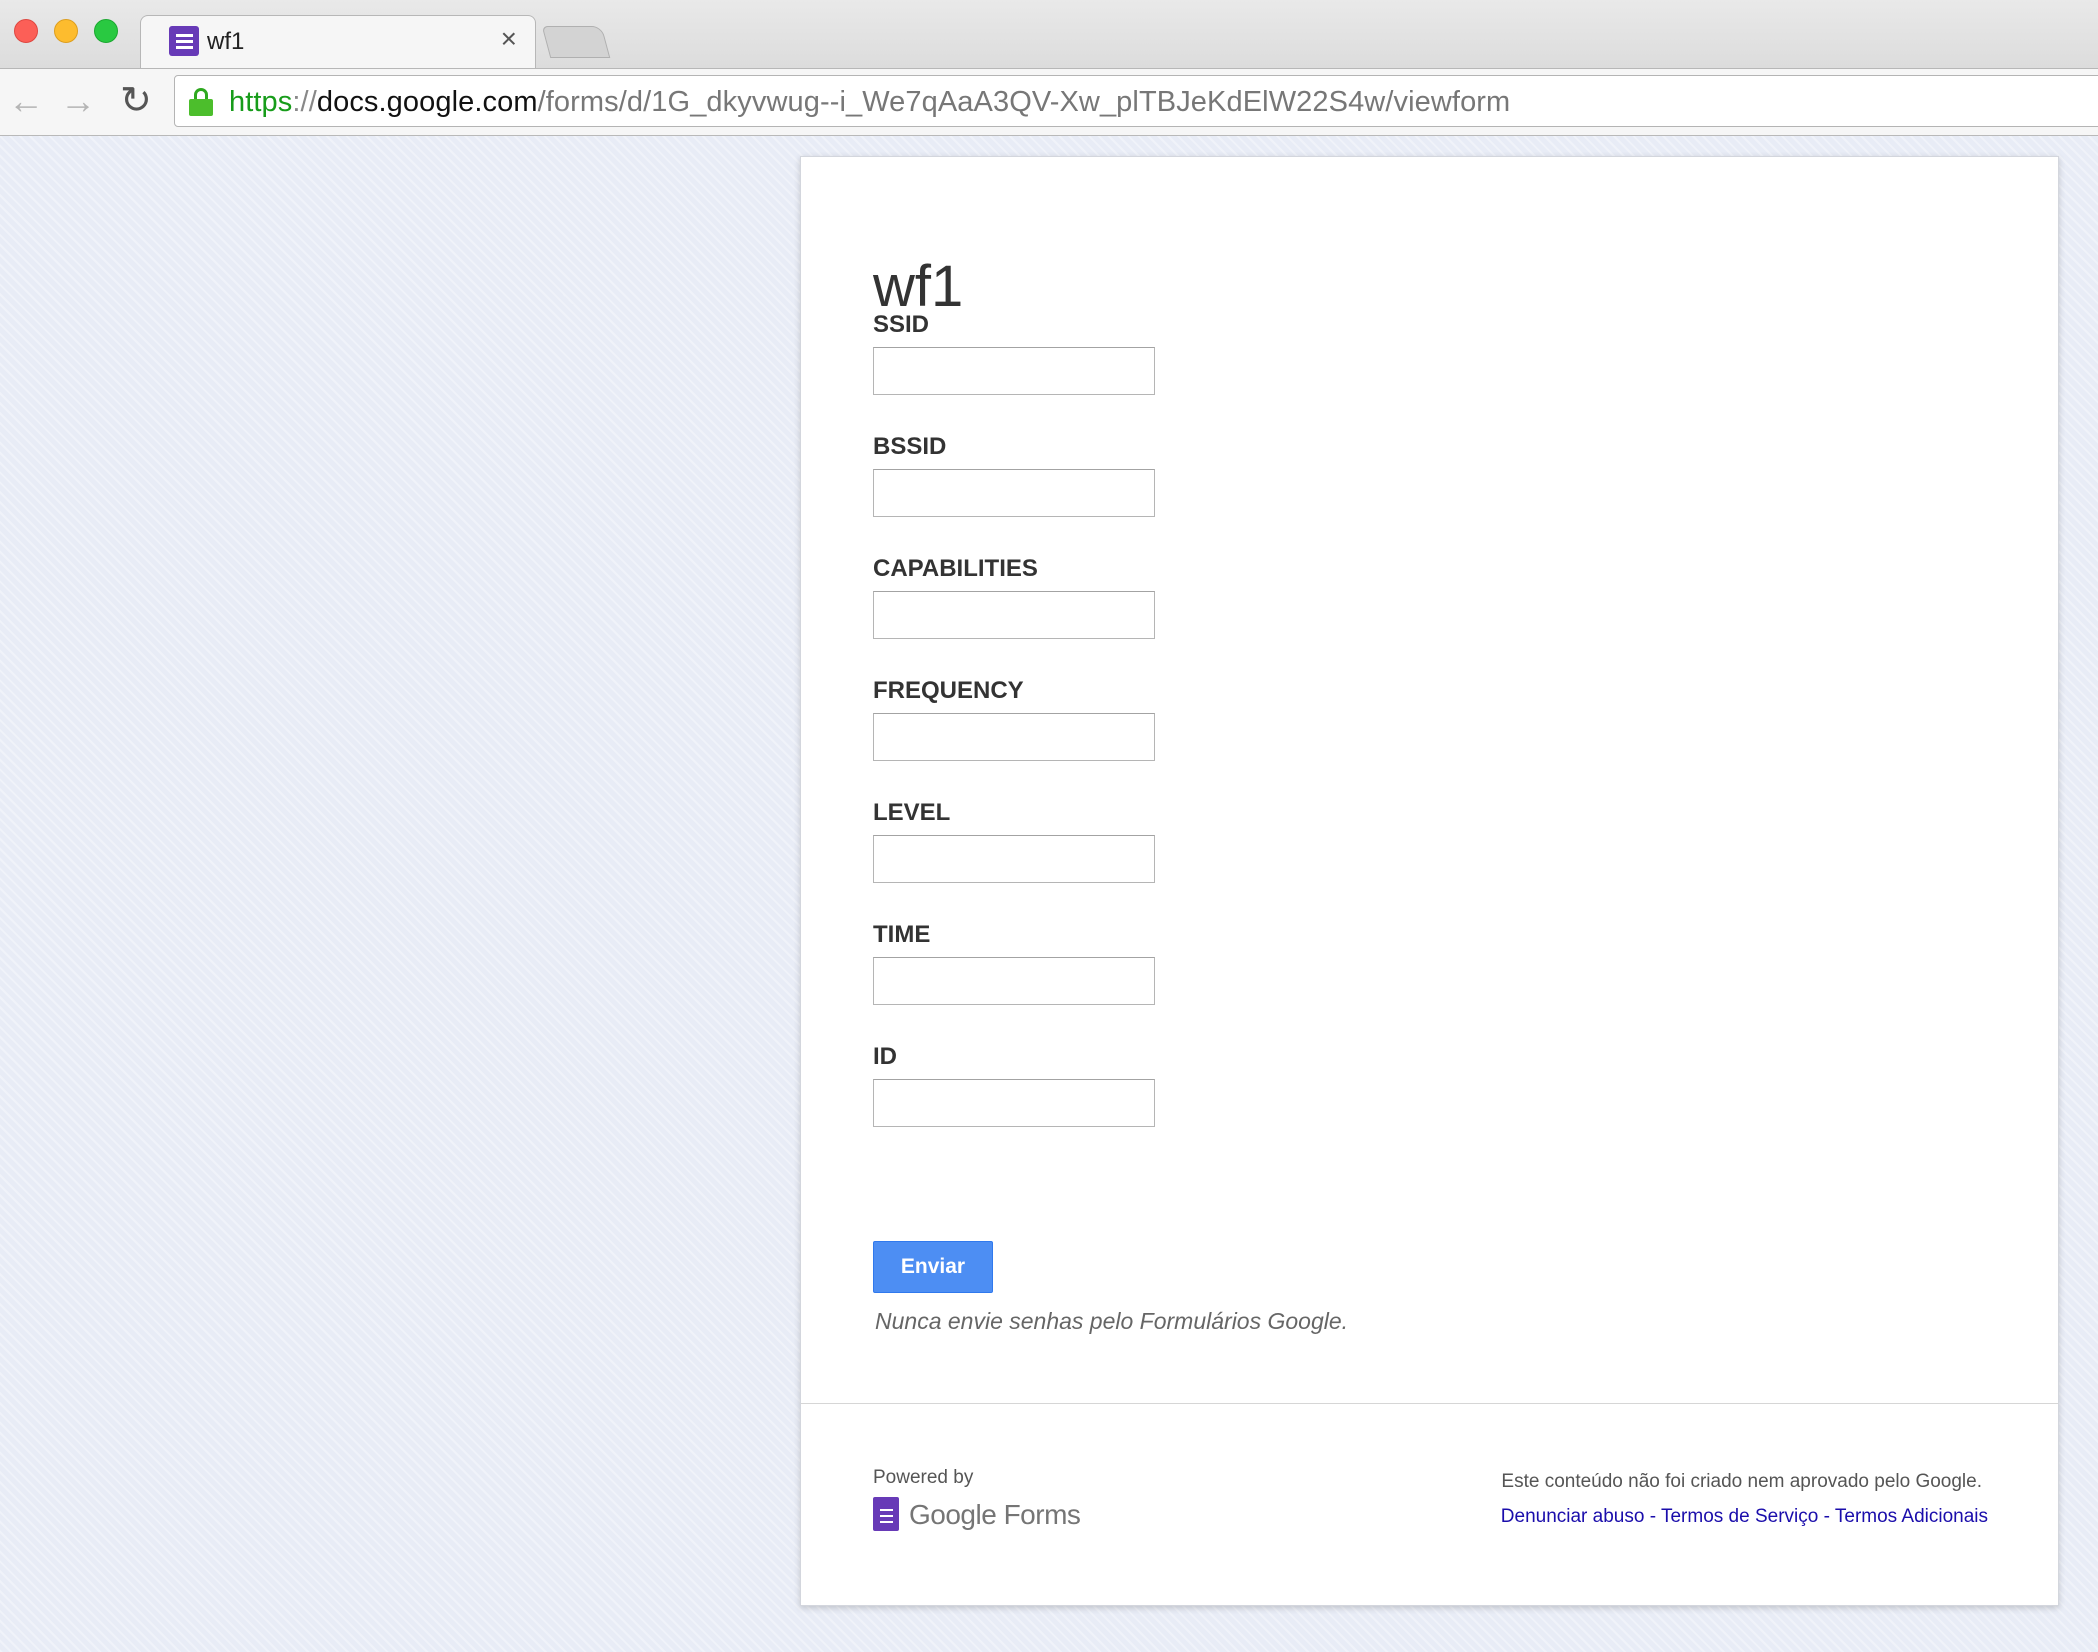 The height and width of the screenshot is (1652, 2098). What do you see at coordinates (576, 42) in the screenshot?
I see `new-tab-button` at bounding box center [576, 42].